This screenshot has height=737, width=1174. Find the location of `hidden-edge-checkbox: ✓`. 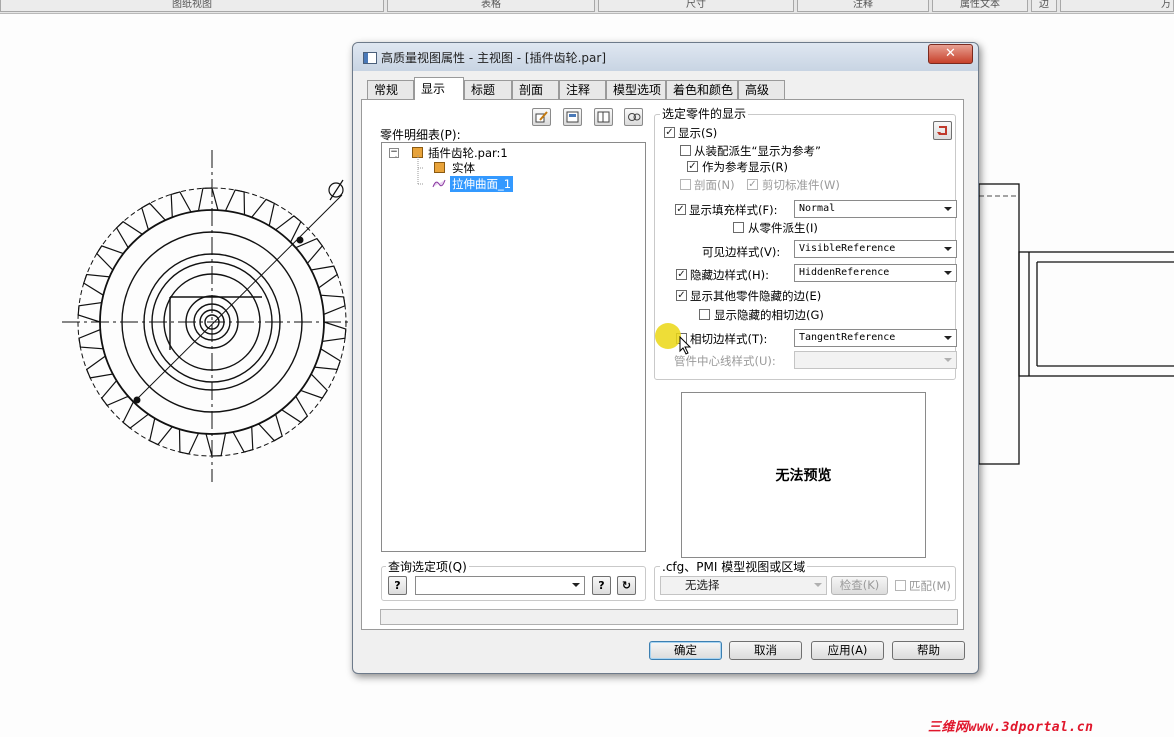

hidden-edge-checkbox: ✓ is located at coordinates (681, 274).